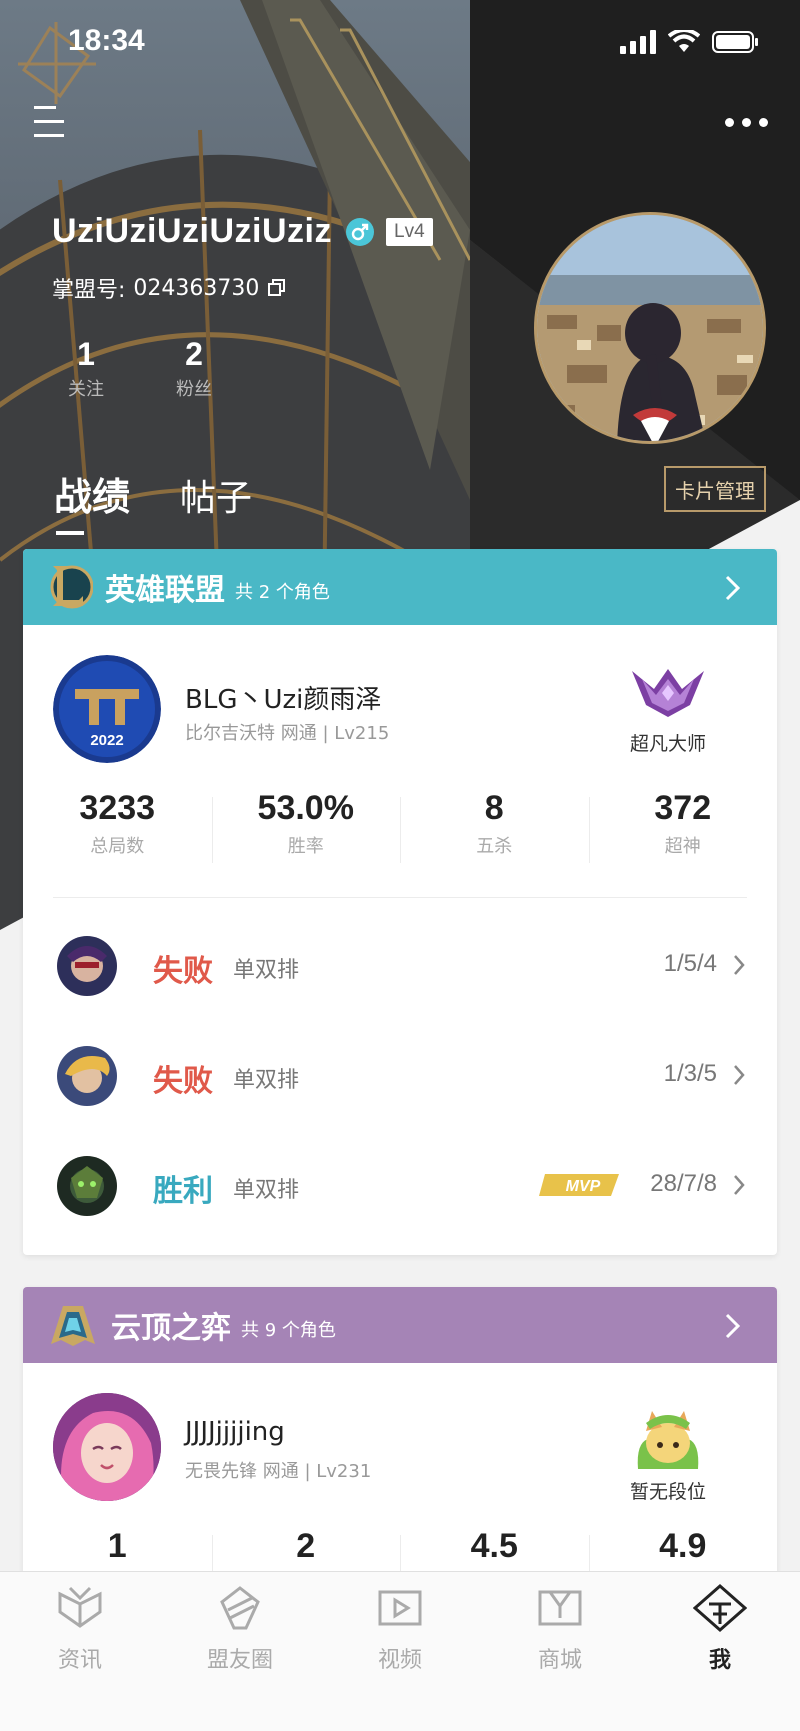 Image resolution: width=800 pixels, height=1731 pixels. Describe the element at coordinates (400, 1445) in the screenshot. I see `tft-player-row: JJJJjjjjing 无畏先锋 网通 | Lv231 暂无段位` at that location.